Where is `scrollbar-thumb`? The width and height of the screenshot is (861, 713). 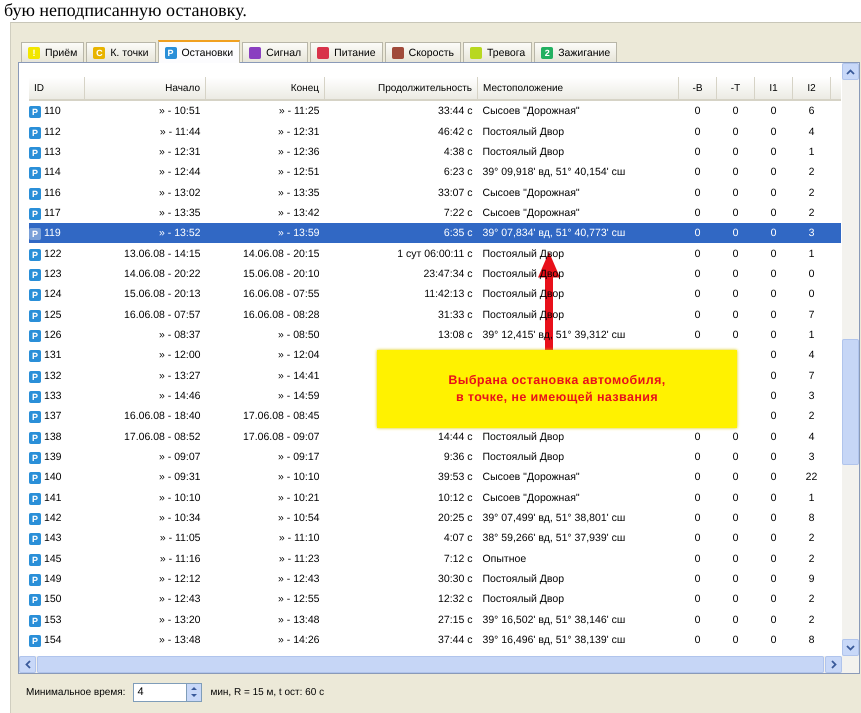 scrollbar-thumb is located at coordinates (850, 402).